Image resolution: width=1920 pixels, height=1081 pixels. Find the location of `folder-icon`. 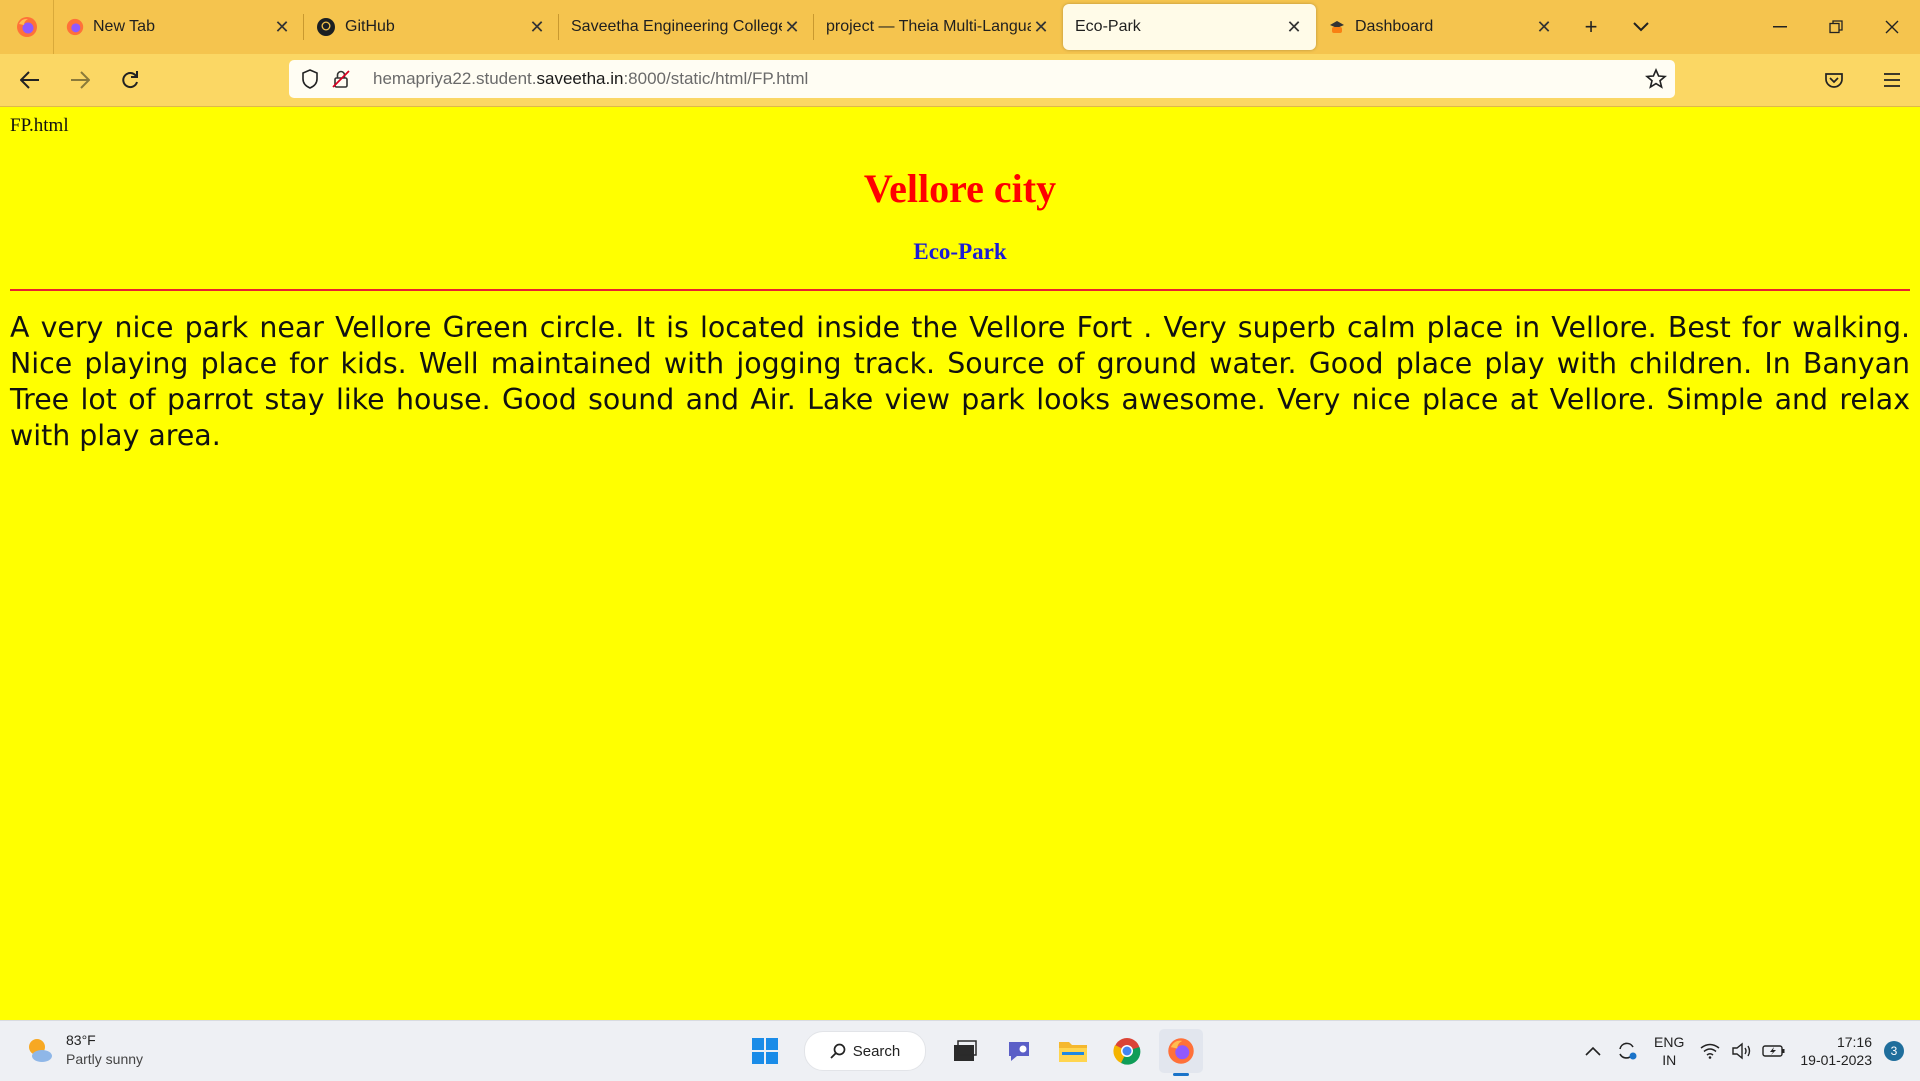

folder-icon is located at coordinates (1073, 1052).